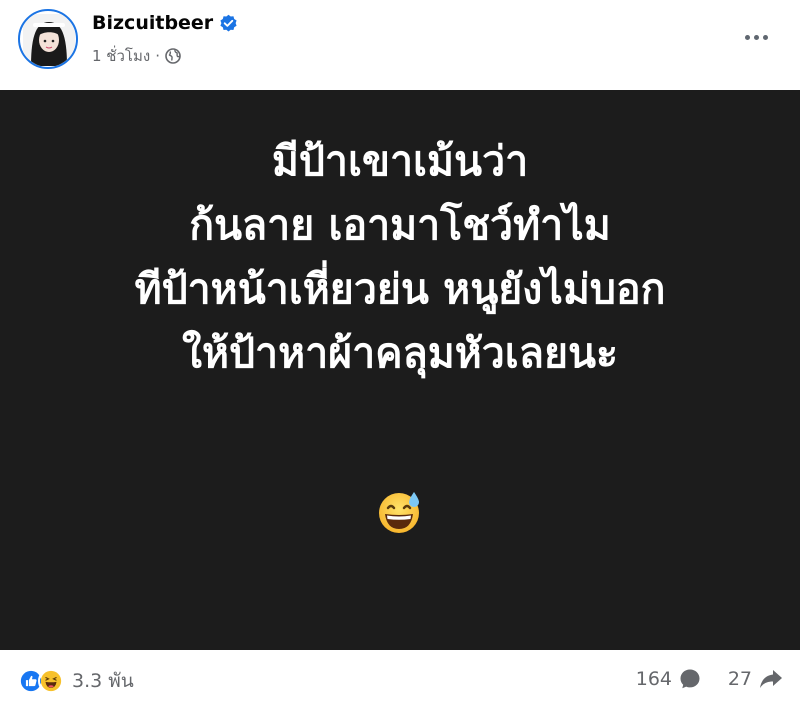 This screenshot has width=800, height=706. I want to click on comments-count-button: 164, so click(669, 679).